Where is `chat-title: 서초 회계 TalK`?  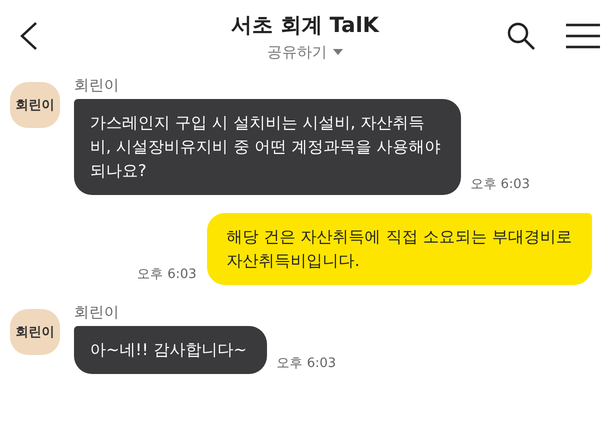 chat-title: 서초 회계 TalK is located at coordinates (305, 25).